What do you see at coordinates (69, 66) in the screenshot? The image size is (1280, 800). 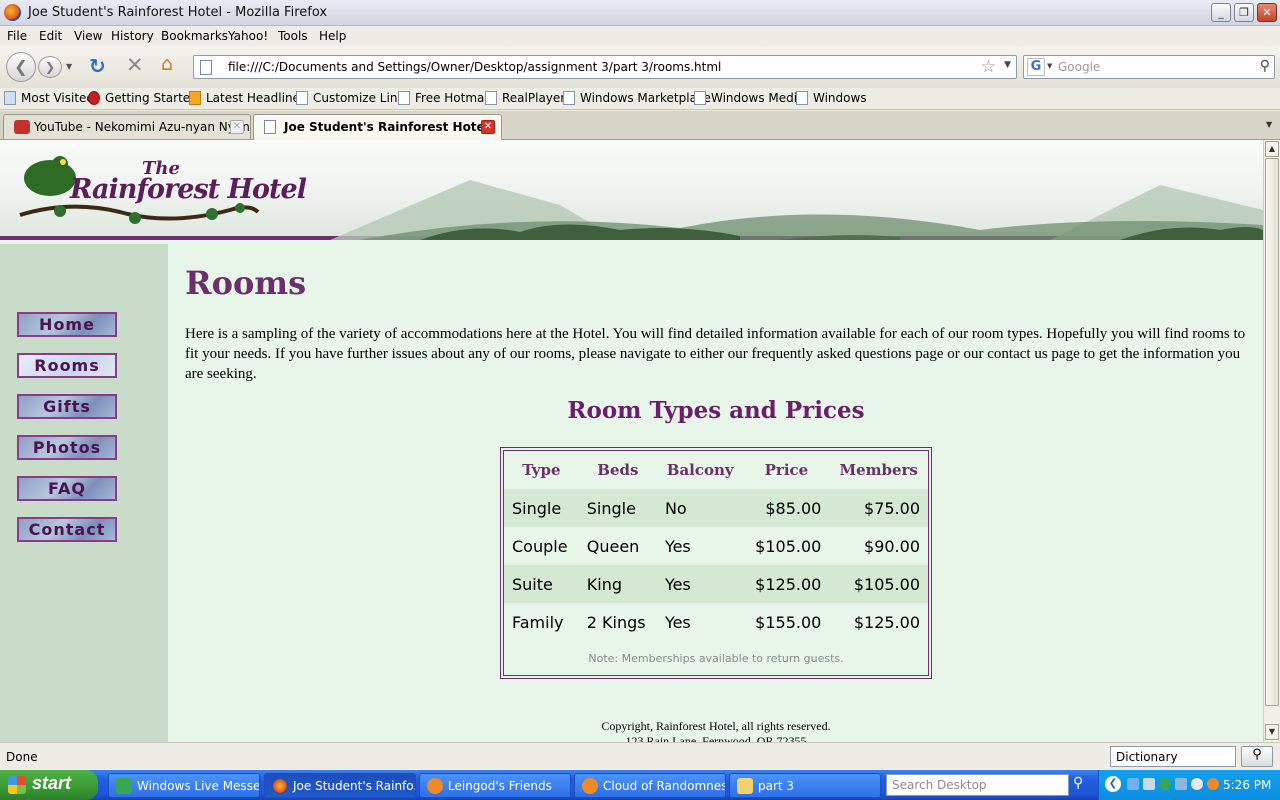 I see `history-dropdown-icon: ▼` at bounding box center [69, 66].